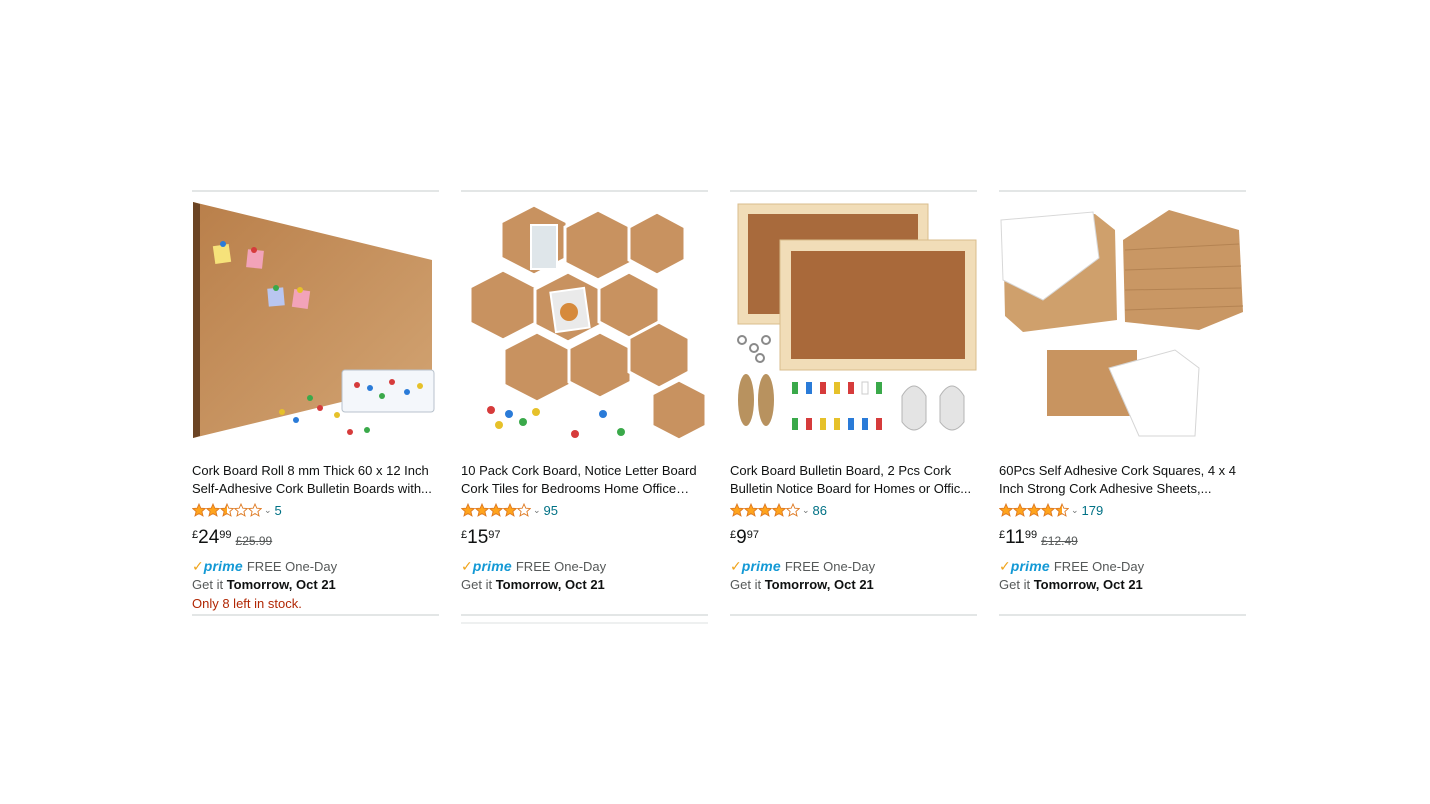  Describe the element at coordinates (478, 537) in the screenshot. I see `price-whole: 15` at that location.